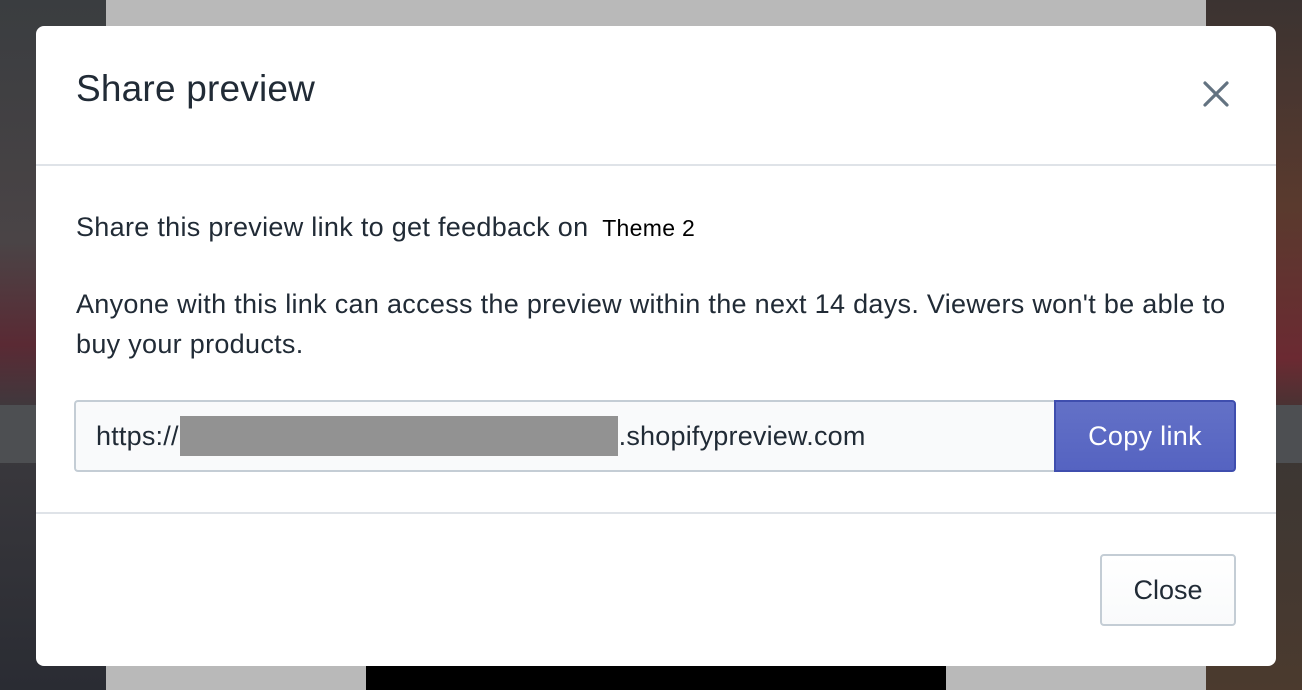  I want to click on close-icon, so click(1216, 94).